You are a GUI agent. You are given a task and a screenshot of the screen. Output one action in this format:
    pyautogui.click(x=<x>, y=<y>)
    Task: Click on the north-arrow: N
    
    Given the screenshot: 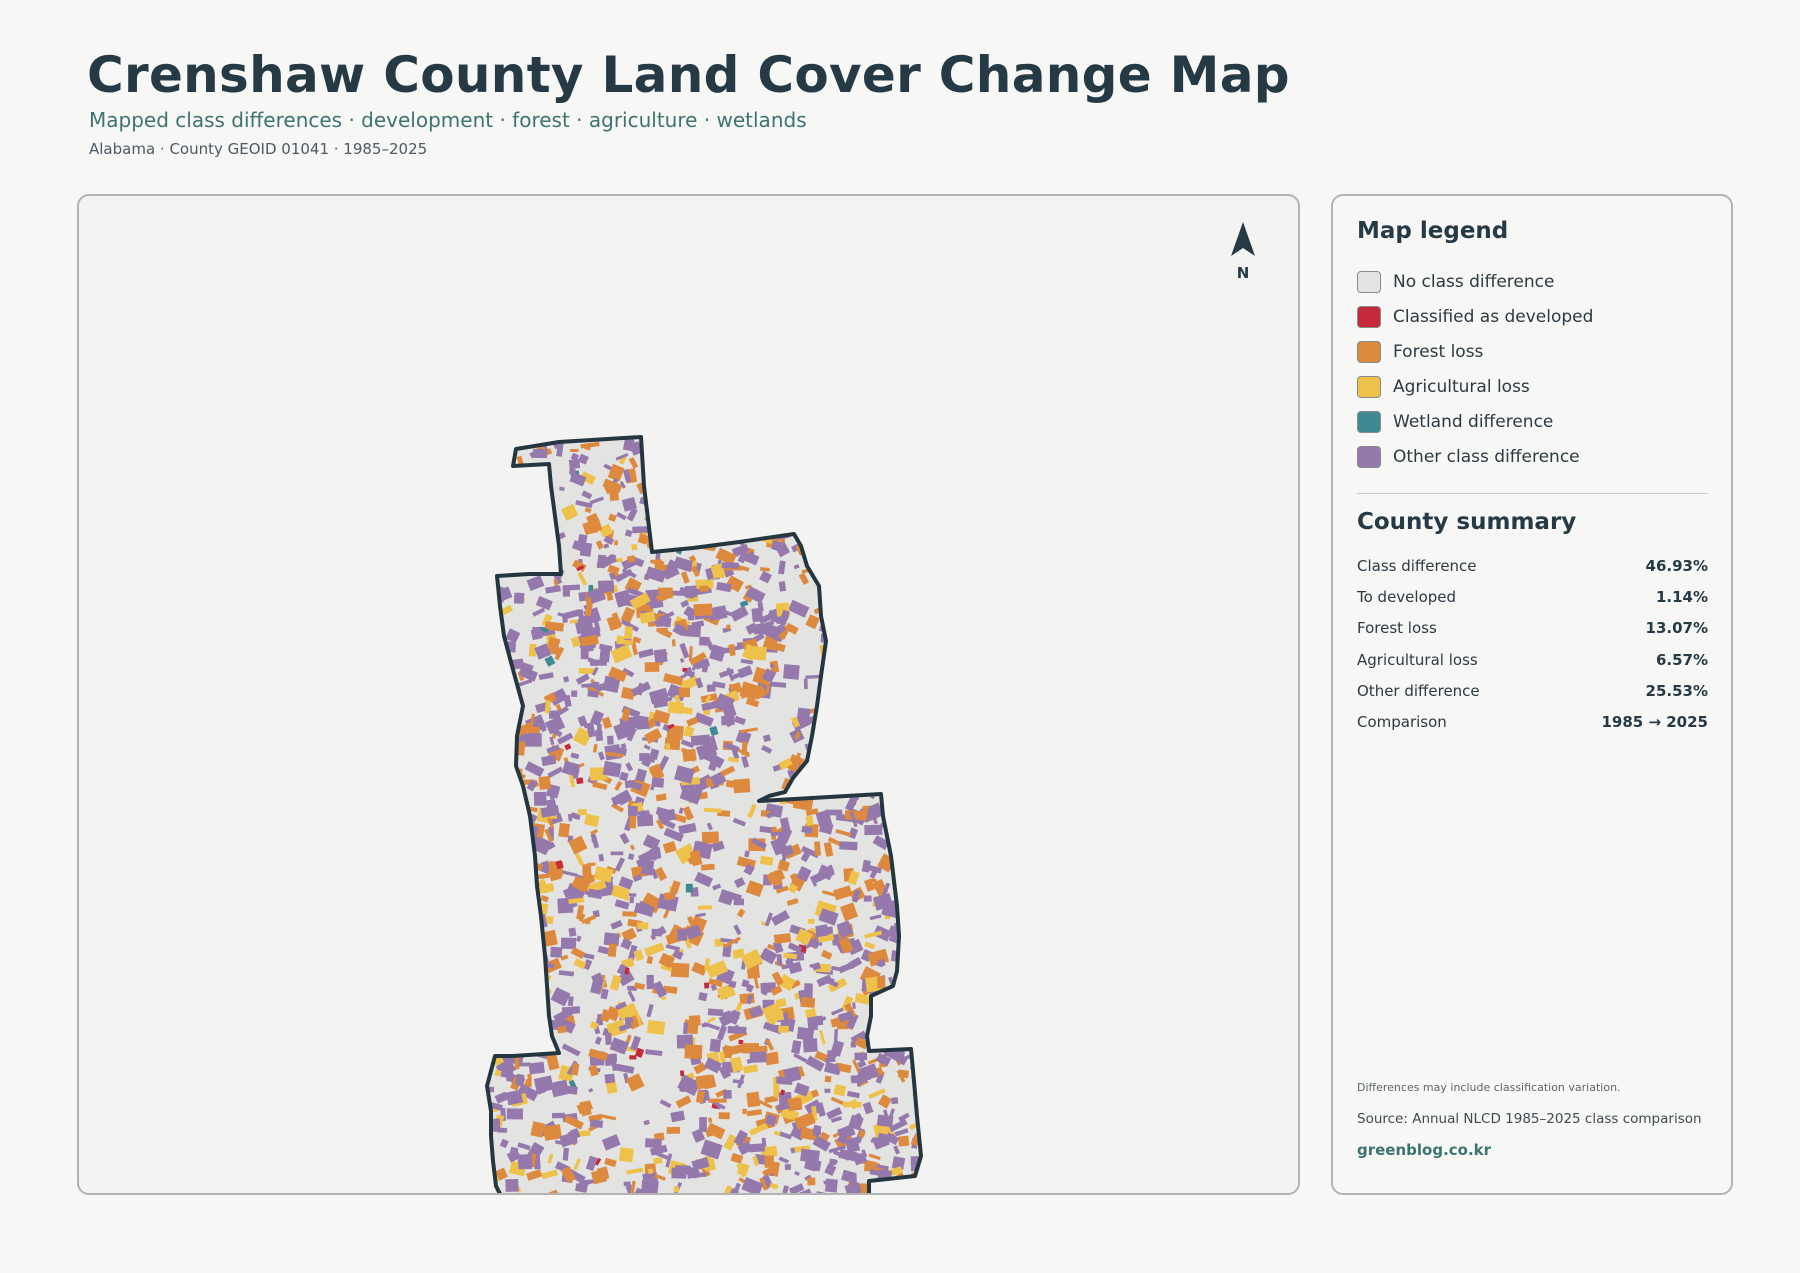 What is the action you would take?
    pyautogui.click(x=1243, y=252)
    